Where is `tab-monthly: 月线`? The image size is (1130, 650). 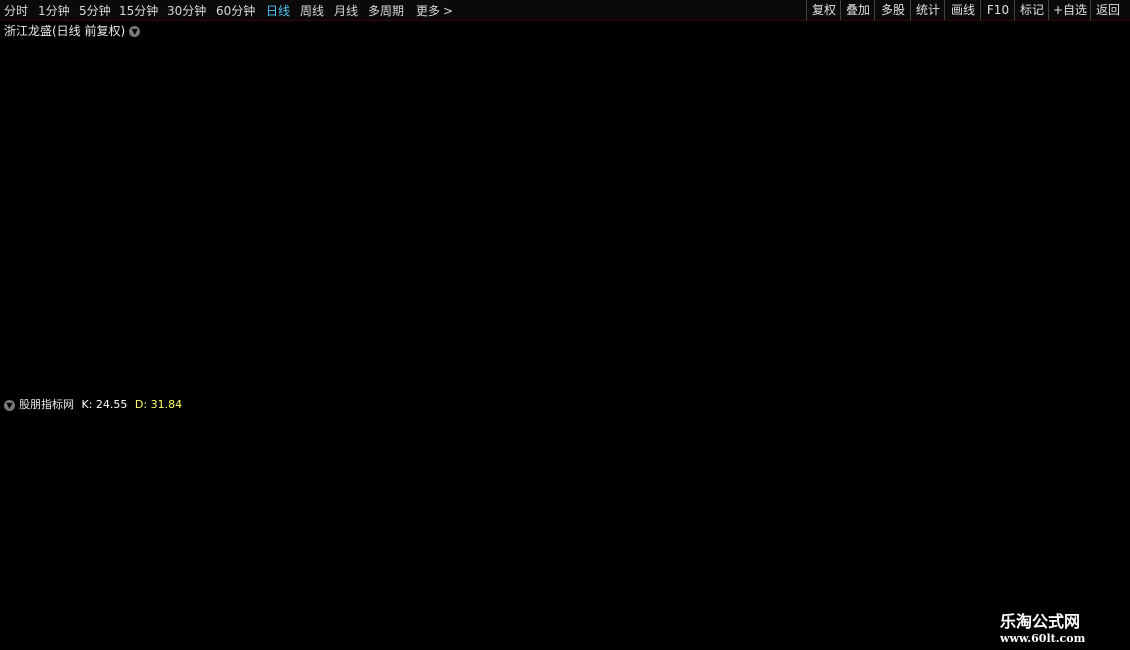
tab-monthly: 月线 is located at coordinates (346, 10).